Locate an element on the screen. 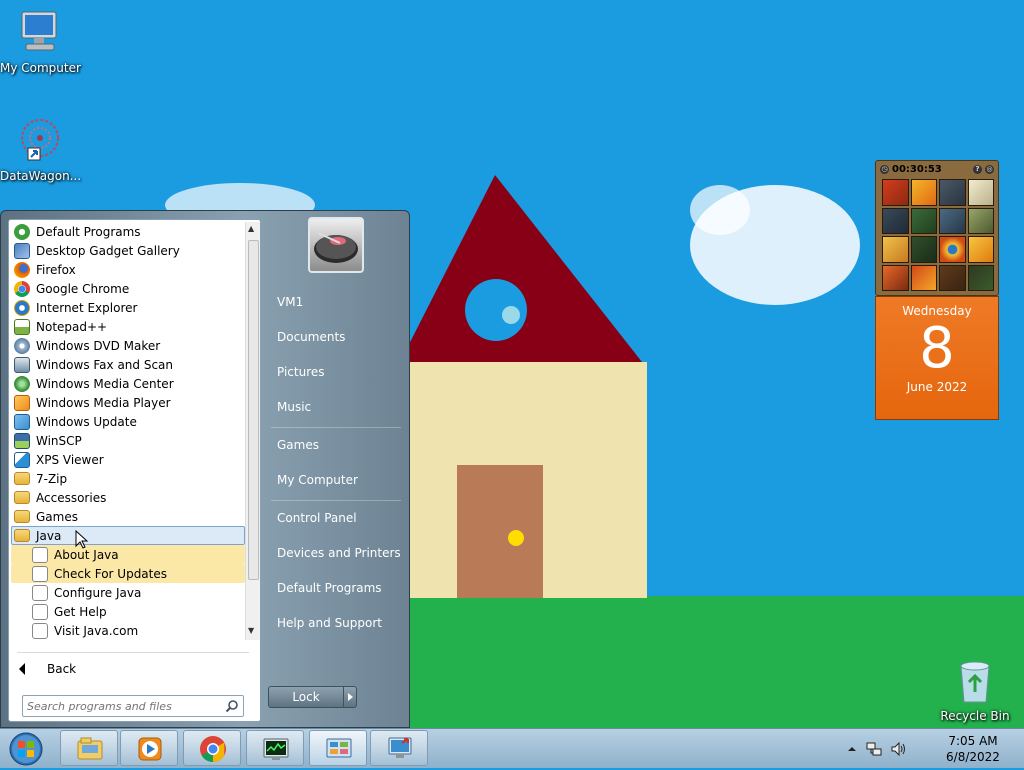 The width and height of the screenshot is (1024, 770). desktop-icon-my-computer: My Computer is located at coordinates (40, 41).